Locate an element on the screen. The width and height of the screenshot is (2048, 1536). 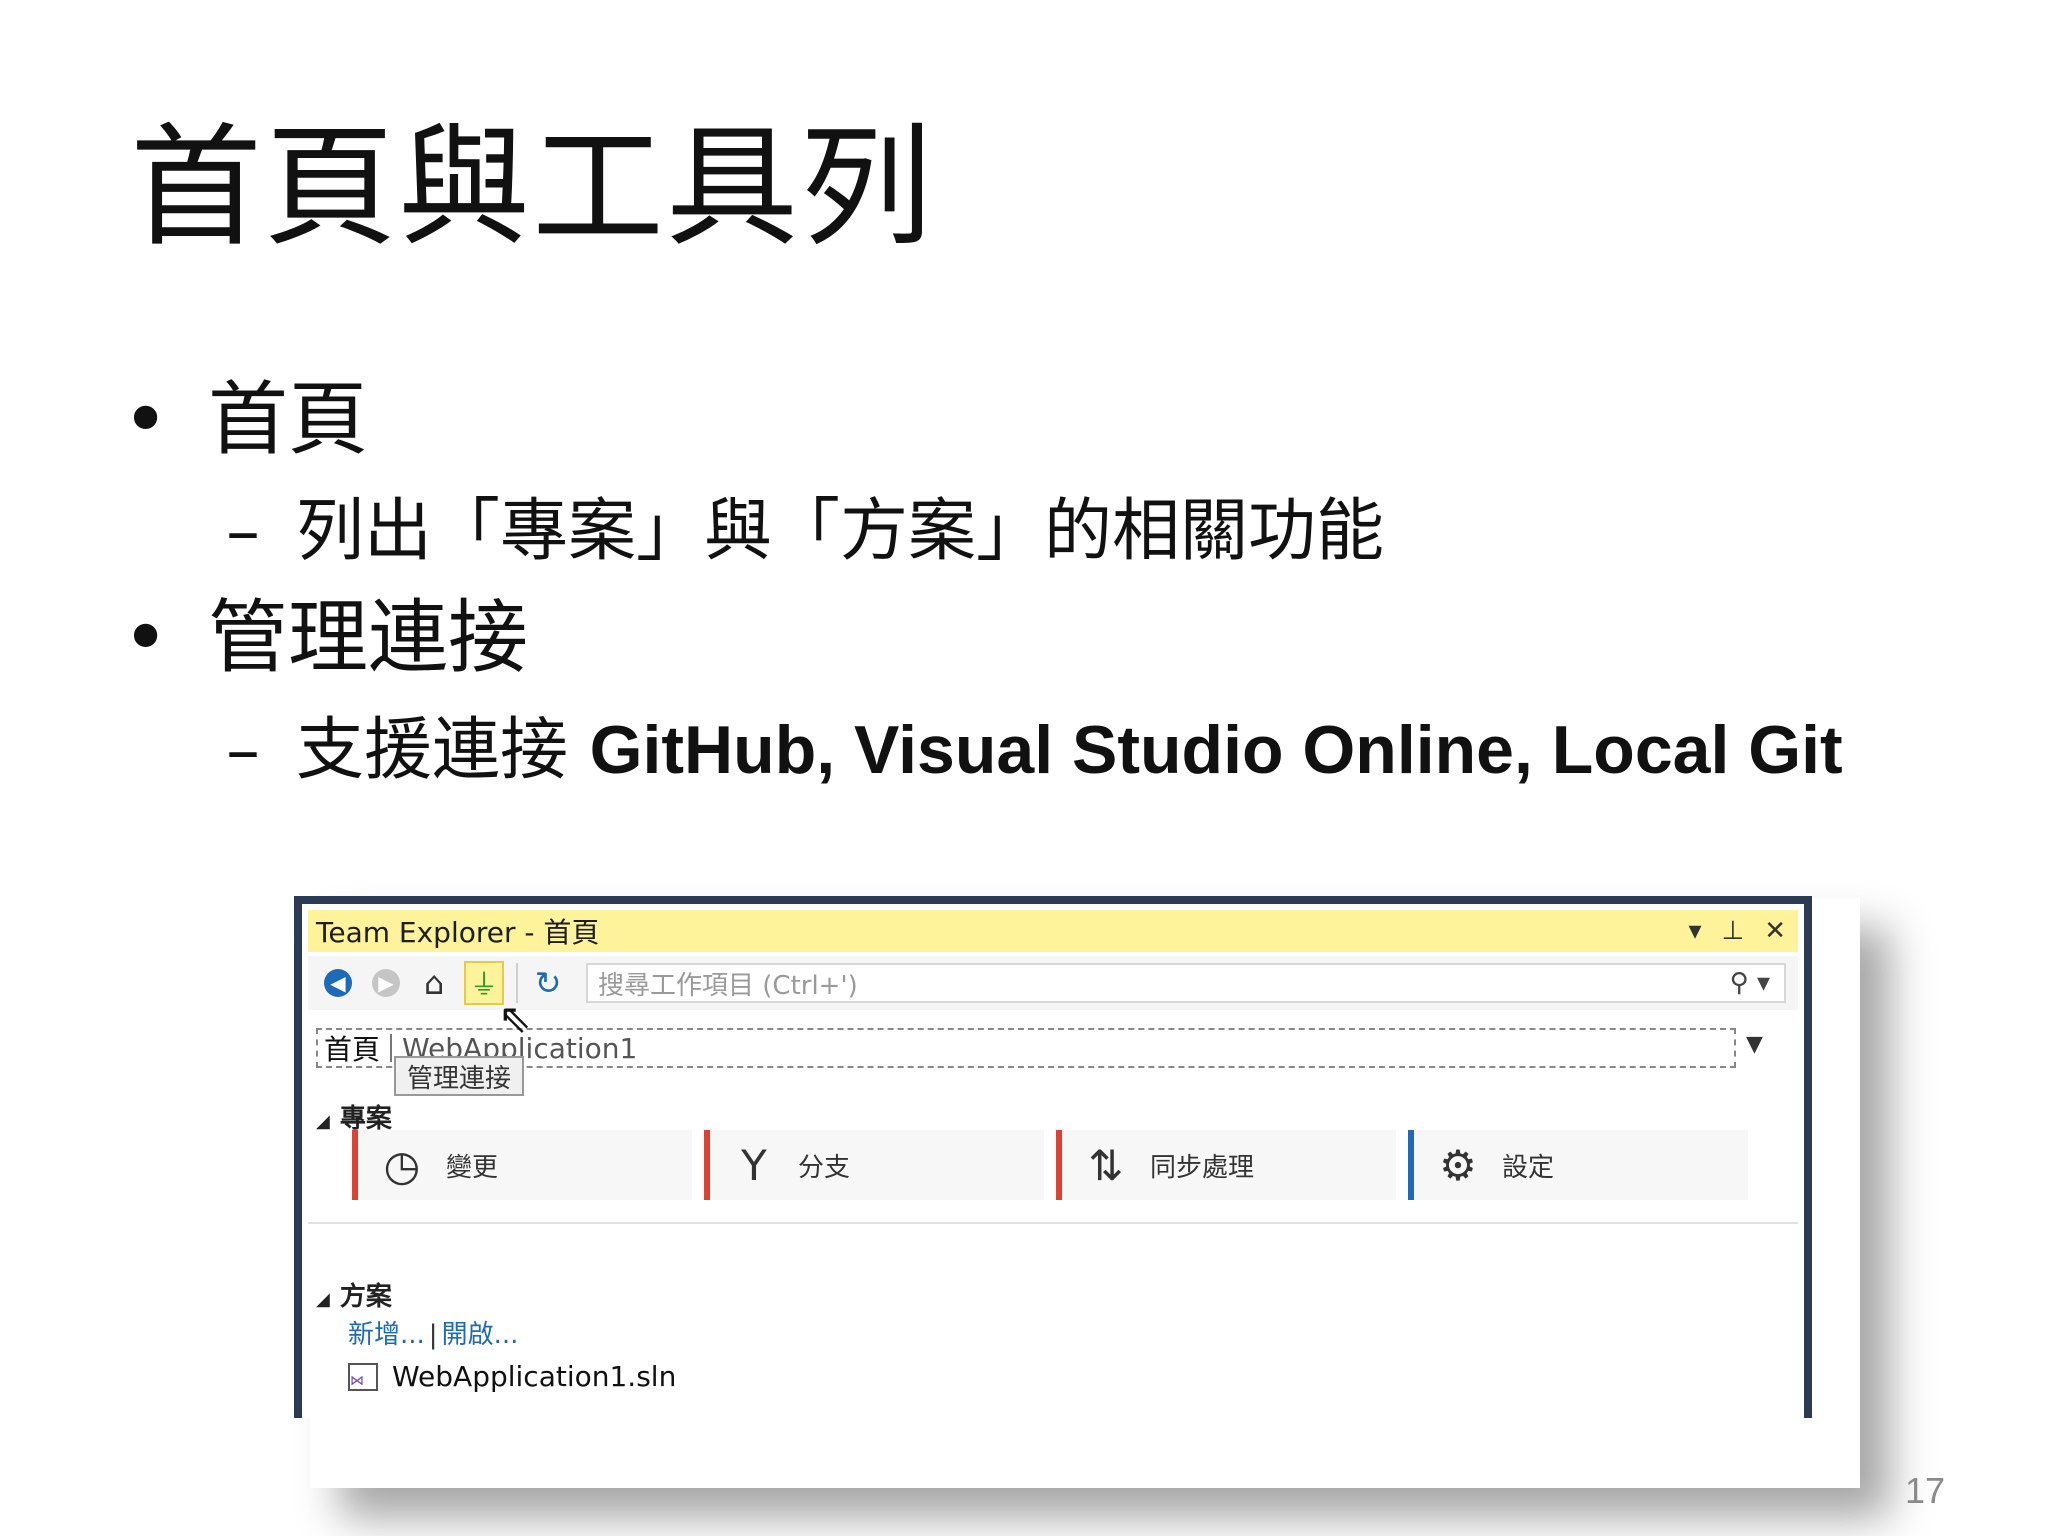
nav-home: 首頁 is located at coordinates (349, 1048).